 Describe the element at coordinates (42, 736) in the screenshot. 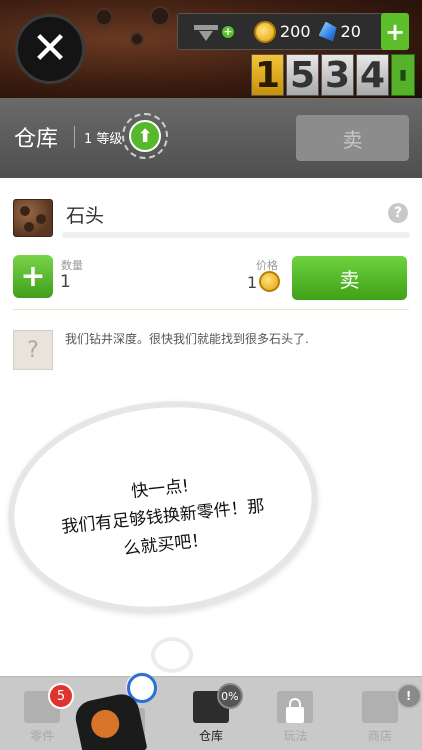

I see `tab-label: 零件` at that location.